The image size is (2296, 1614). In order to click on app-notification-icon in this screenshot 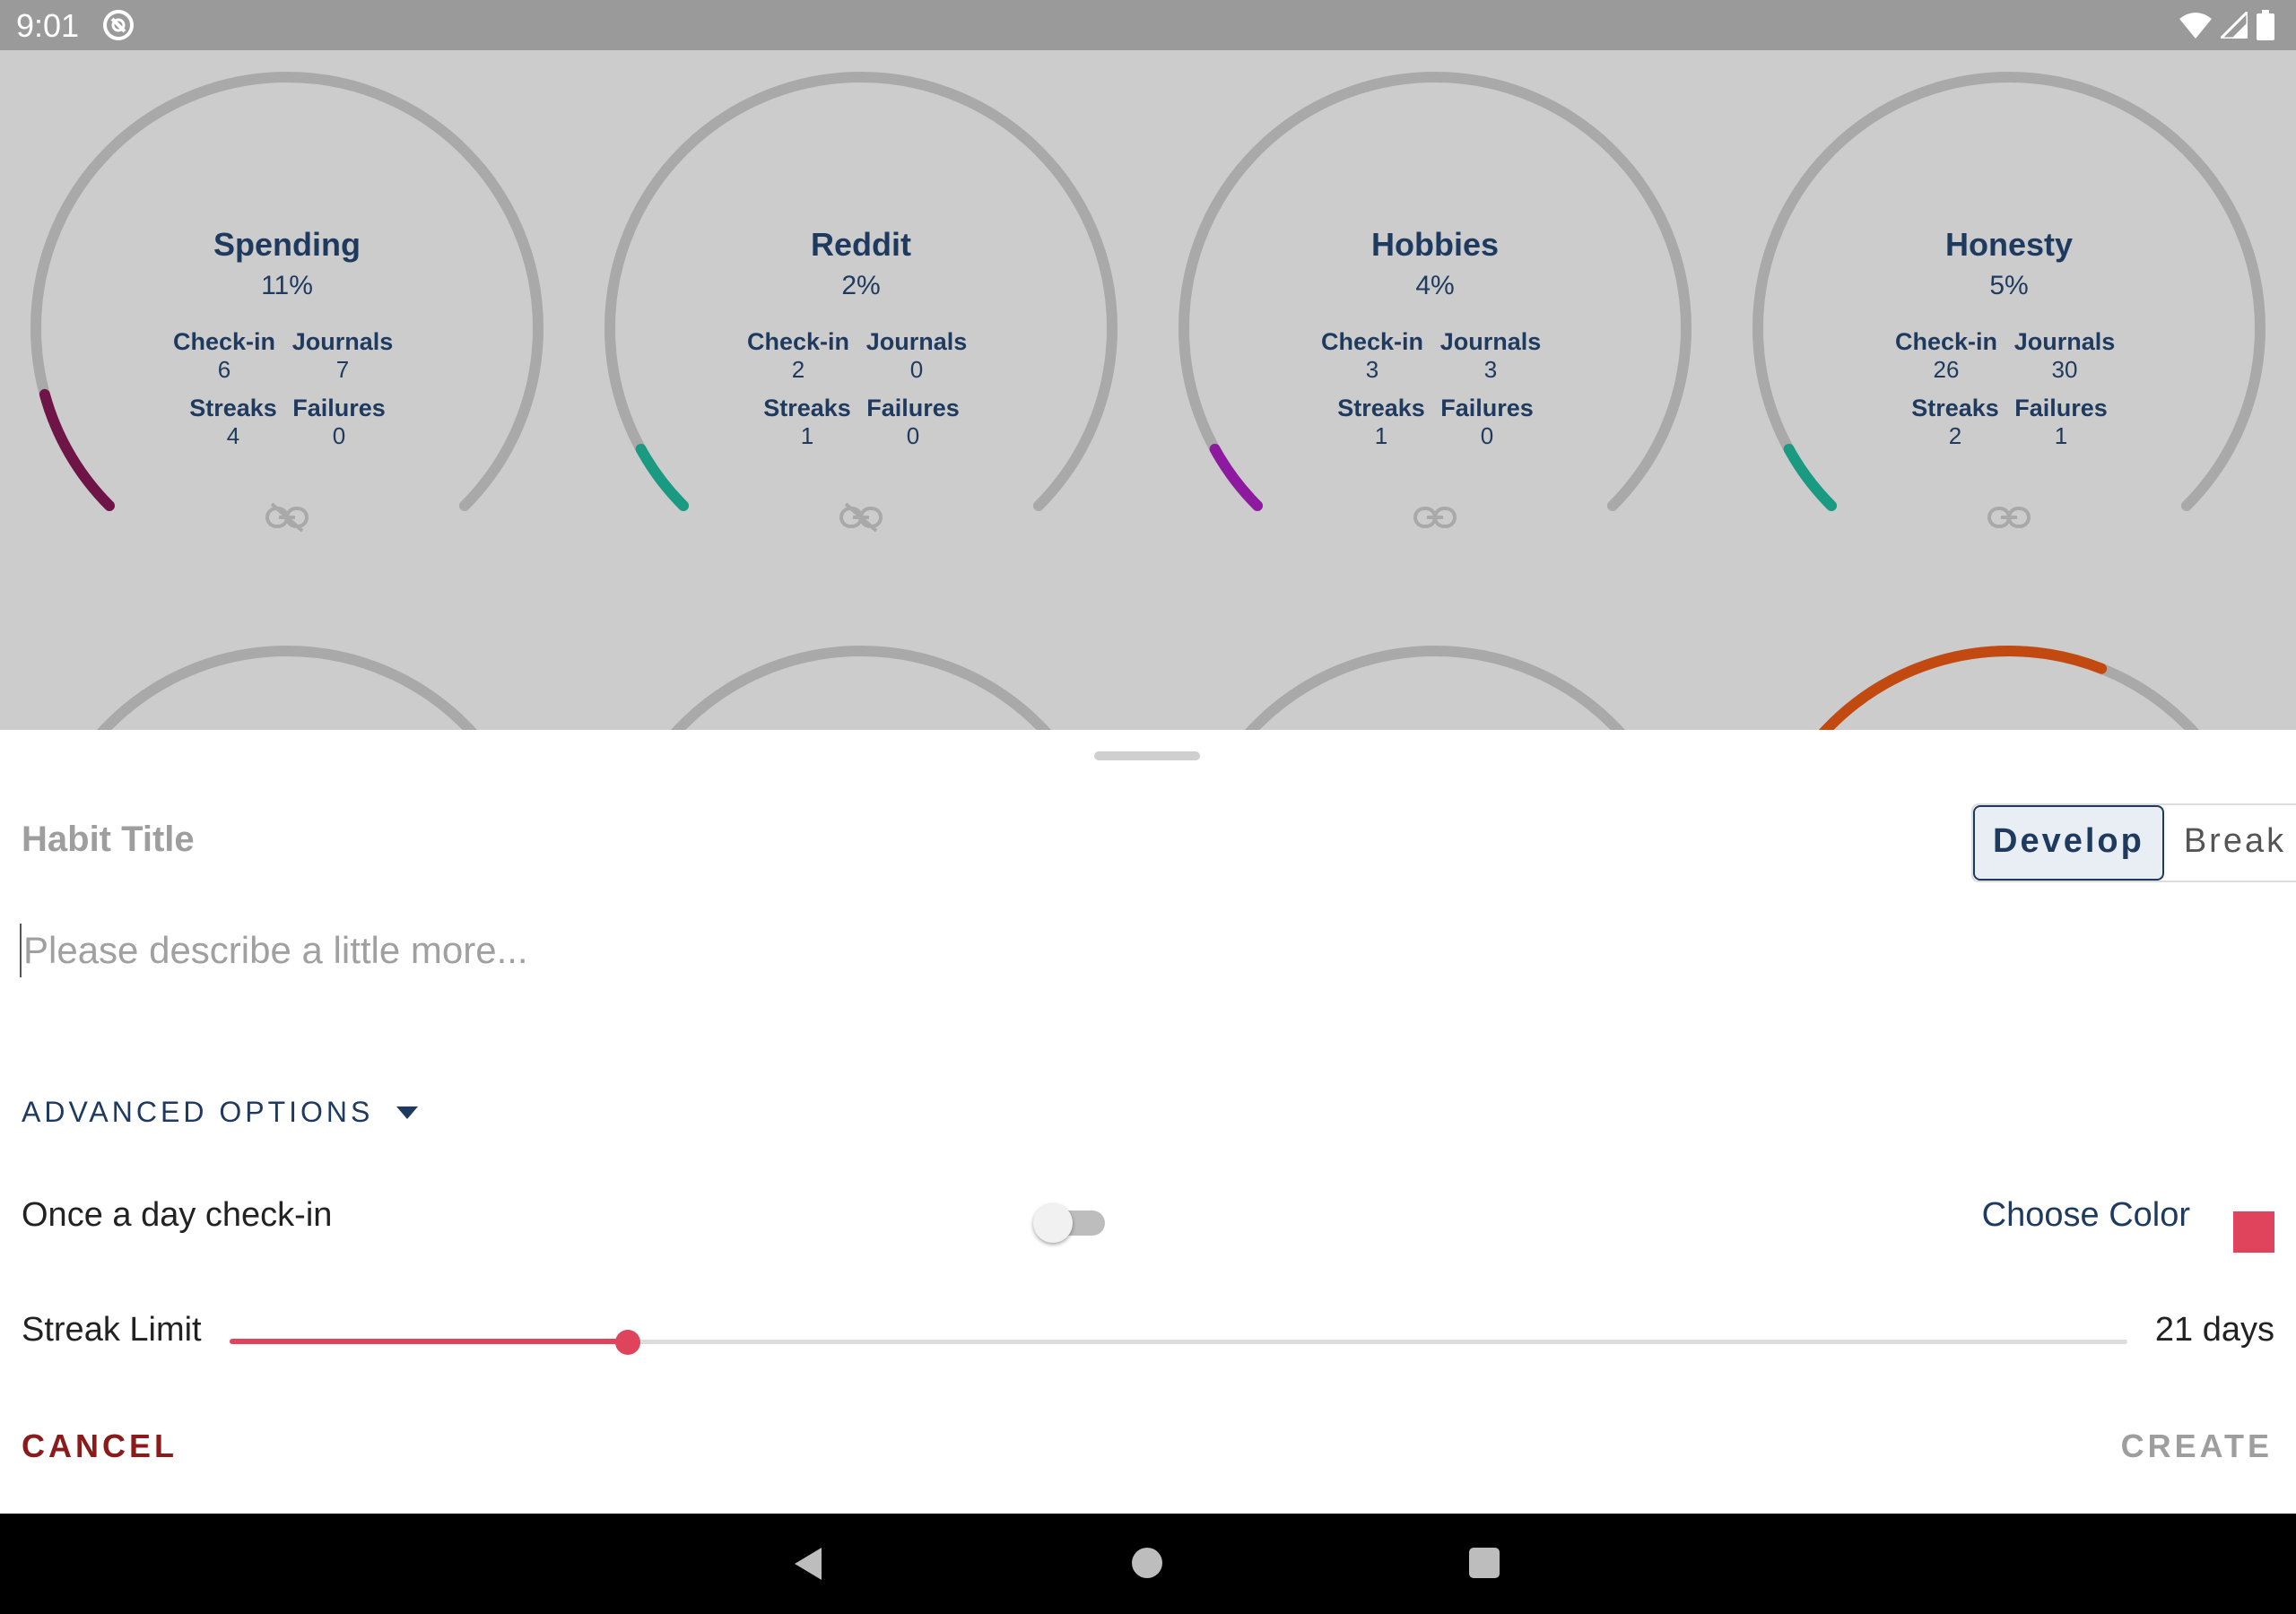, I will do `click(118, 25)`.